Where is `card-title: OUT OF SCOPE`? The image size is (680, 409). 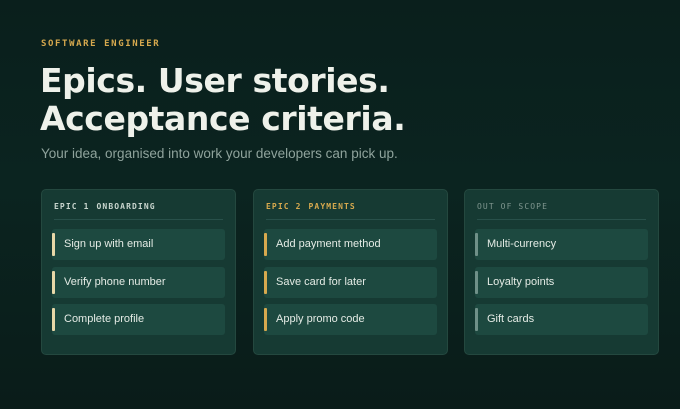
card-title: OUT OF SCOPE is located at coordinates (512, 206).